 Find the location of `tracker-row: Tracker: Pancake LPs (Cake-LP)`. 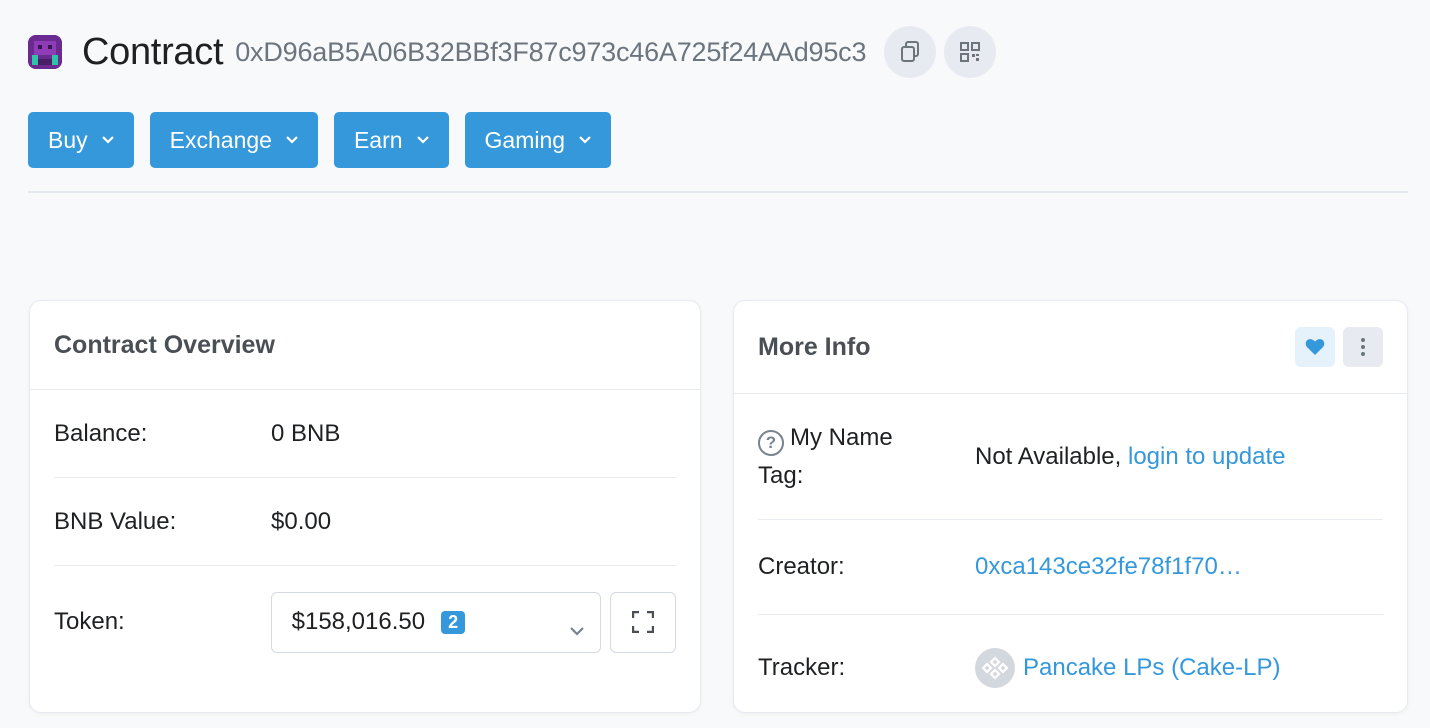

tracker-row: Tracker: Pancake LPs (Cake-LP) is located at coordinates (1070, 667).